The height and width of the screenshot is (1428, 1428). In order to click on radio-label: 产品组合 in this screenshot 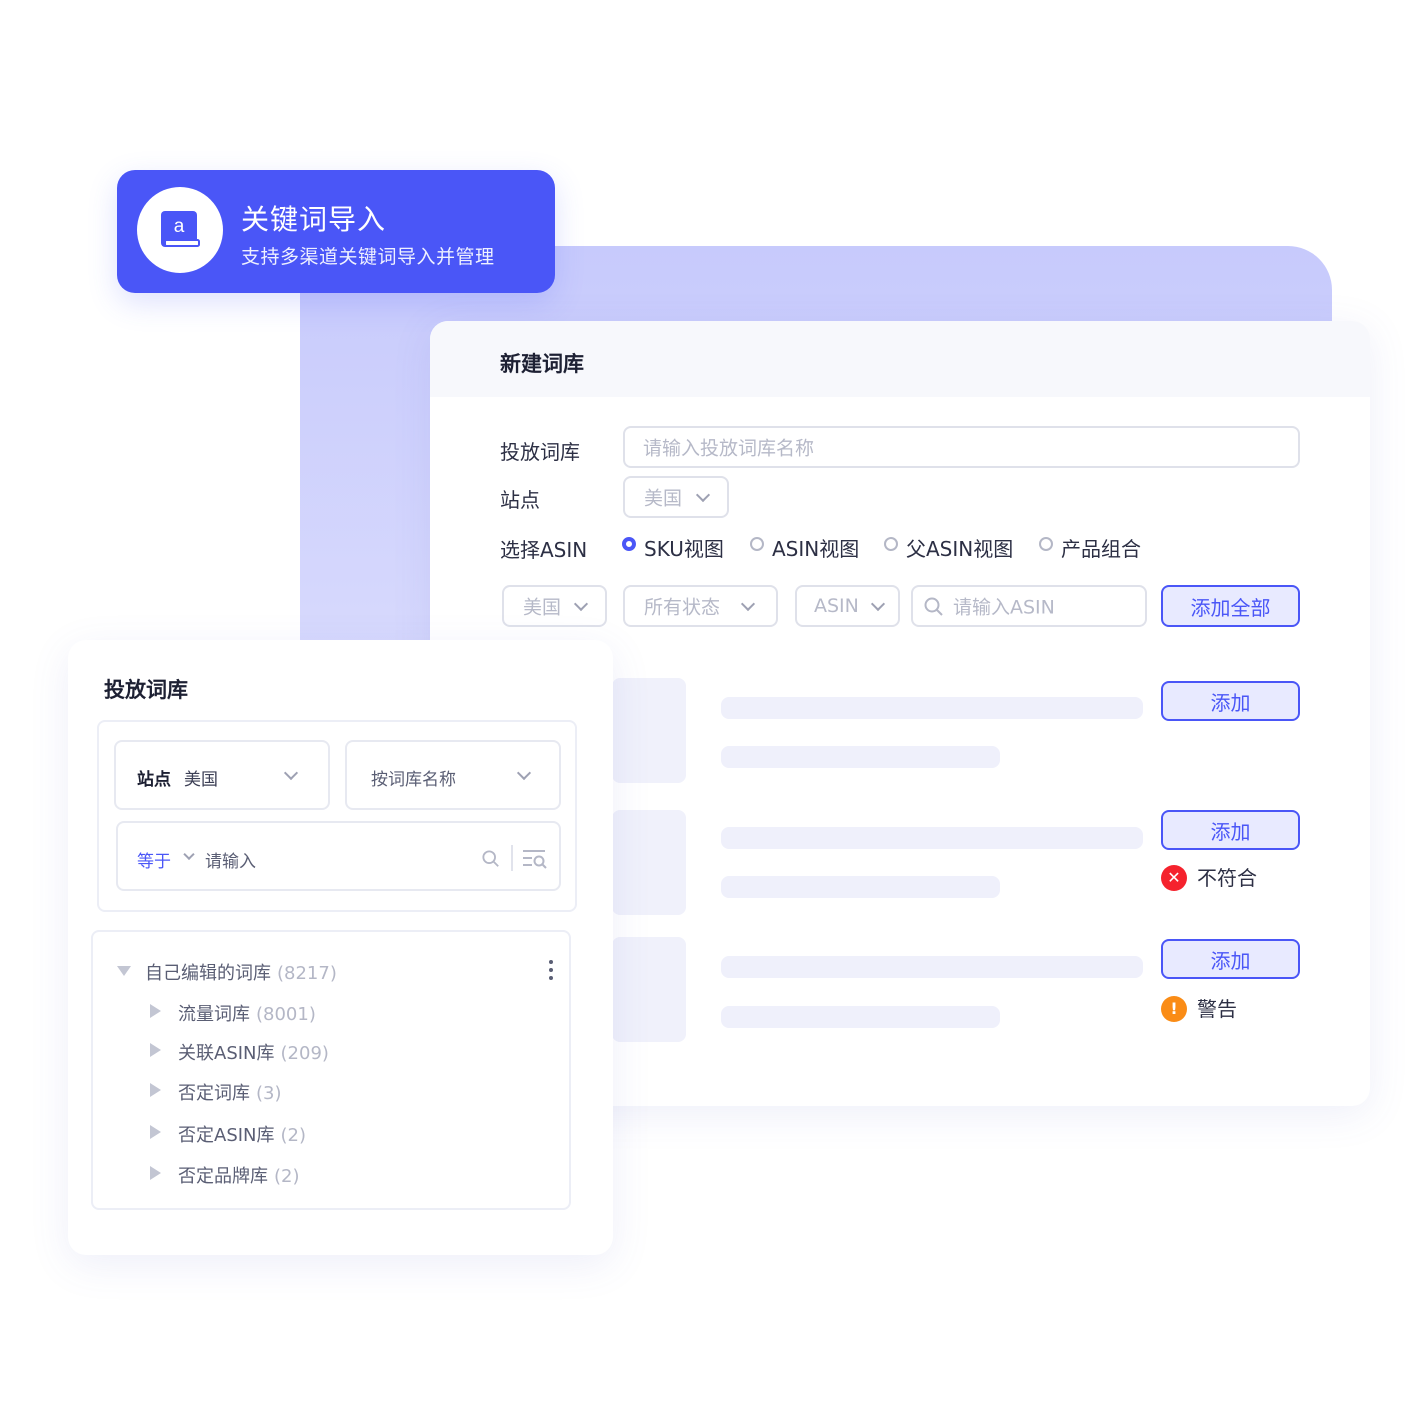, I will do `click(1101, 549)`.